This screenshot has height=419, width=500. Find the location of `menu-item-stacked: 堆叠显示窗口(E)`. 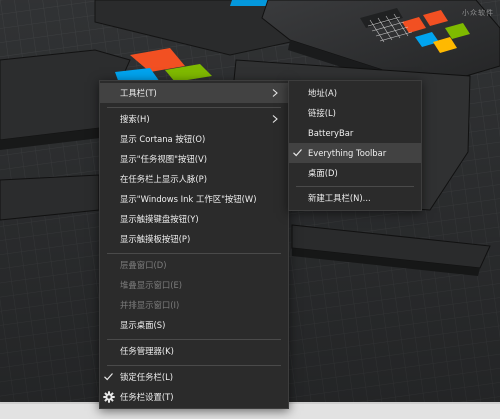

menu-item-stacked: 堆叠显示窗口(E) is located at coordinates (194, 285).